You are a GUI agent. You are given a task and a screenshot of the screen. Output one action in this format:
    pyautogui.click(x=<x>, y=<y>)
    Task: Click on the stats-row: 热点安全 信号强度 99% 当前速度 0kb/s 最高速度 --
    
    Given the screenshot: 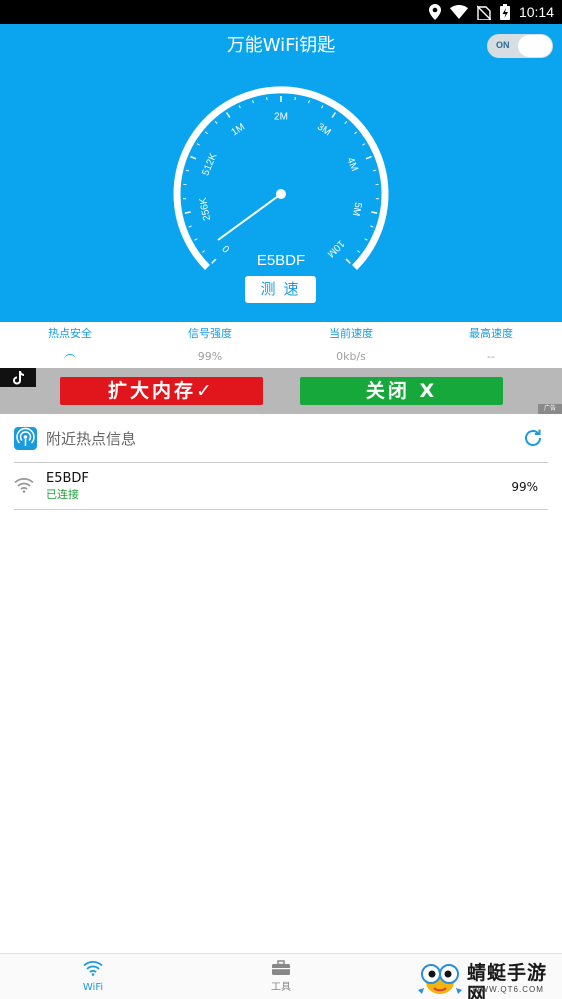 What is the action you would take?
    pyautogui.click(x=281, y=345)
    